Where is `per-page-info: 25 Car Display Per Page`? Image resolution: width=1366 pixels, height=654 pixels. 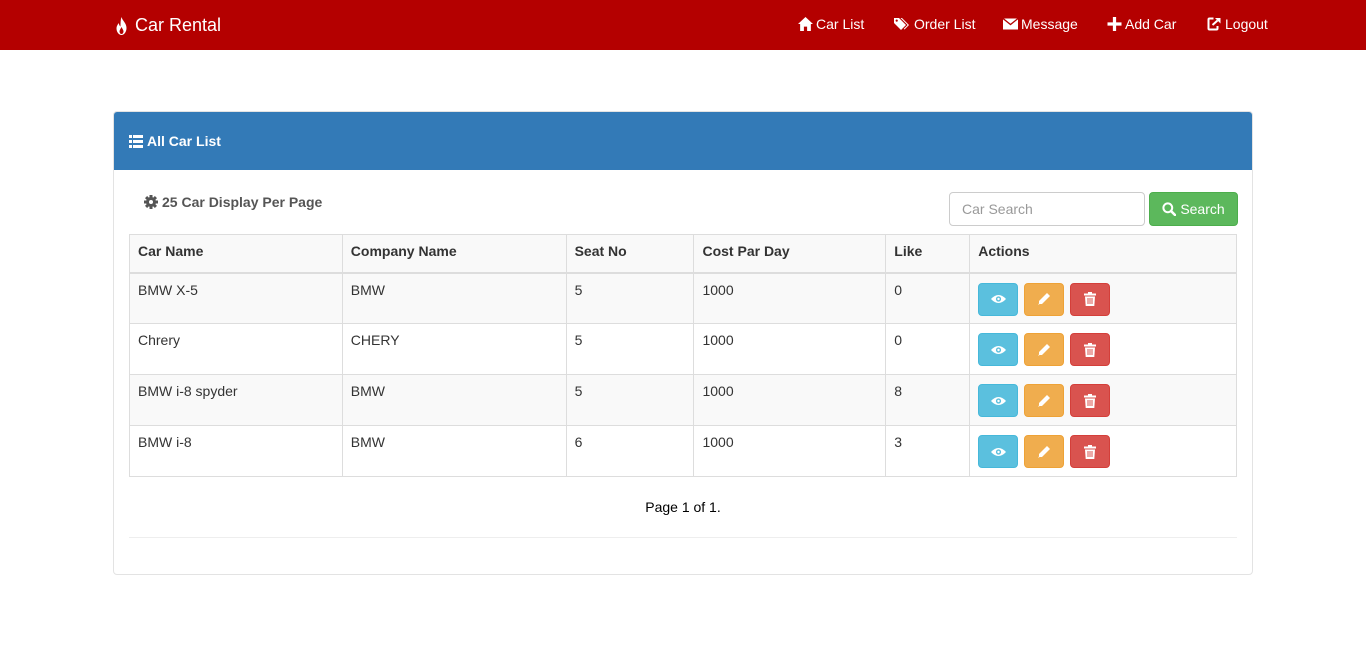 per-page-info: 25 Car Display Per Page is located at coordinates (233, 202).